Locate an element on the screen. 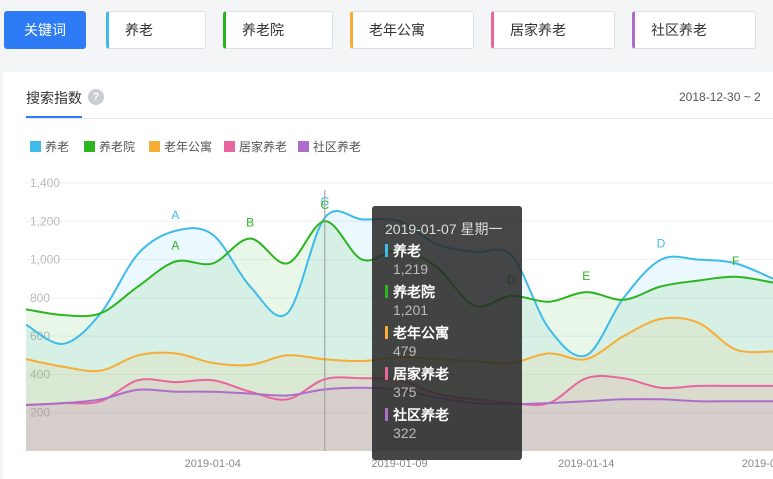 The width and height of the screenshot is (773, 479). tooltip-series-name: 社区养老 is located at coordinates (421, 415).